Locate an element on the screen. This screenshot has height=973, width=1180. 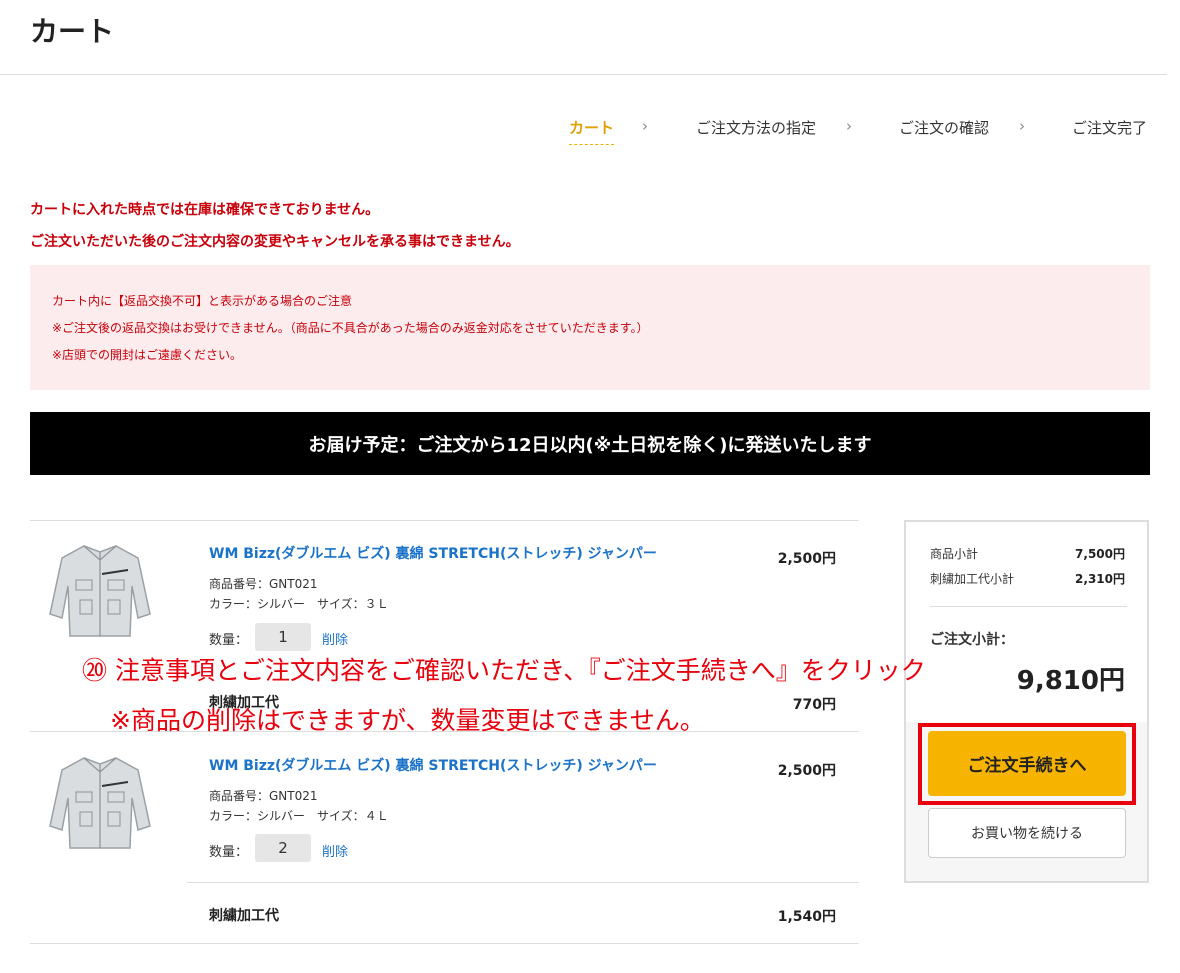
embroidery-divider is located at coordinates (523, 882).